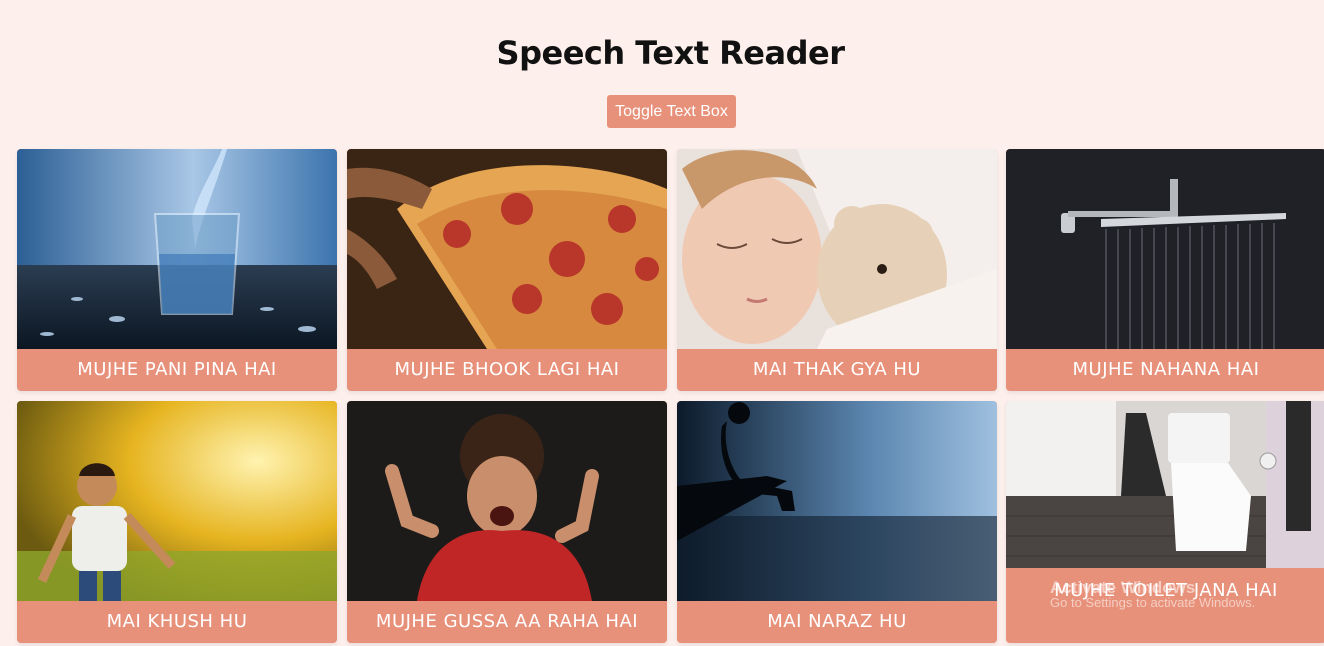 The width and height of the screenshot is (1324, 646). I want to click on glass-of-water-image, so click(177, 249).